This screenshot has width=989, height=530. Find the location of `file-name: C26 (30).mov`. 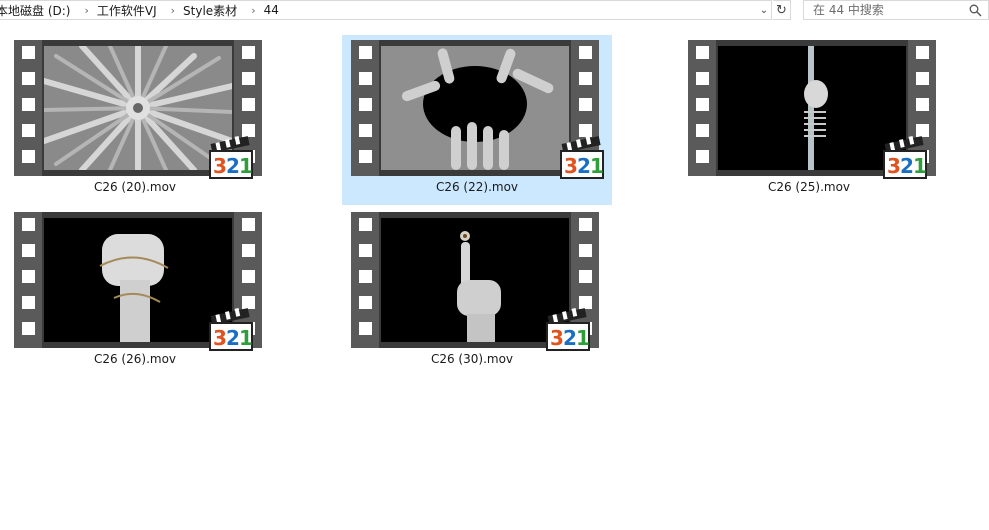

file-name: C26 (30).mov is located at coordinates (472, 359).